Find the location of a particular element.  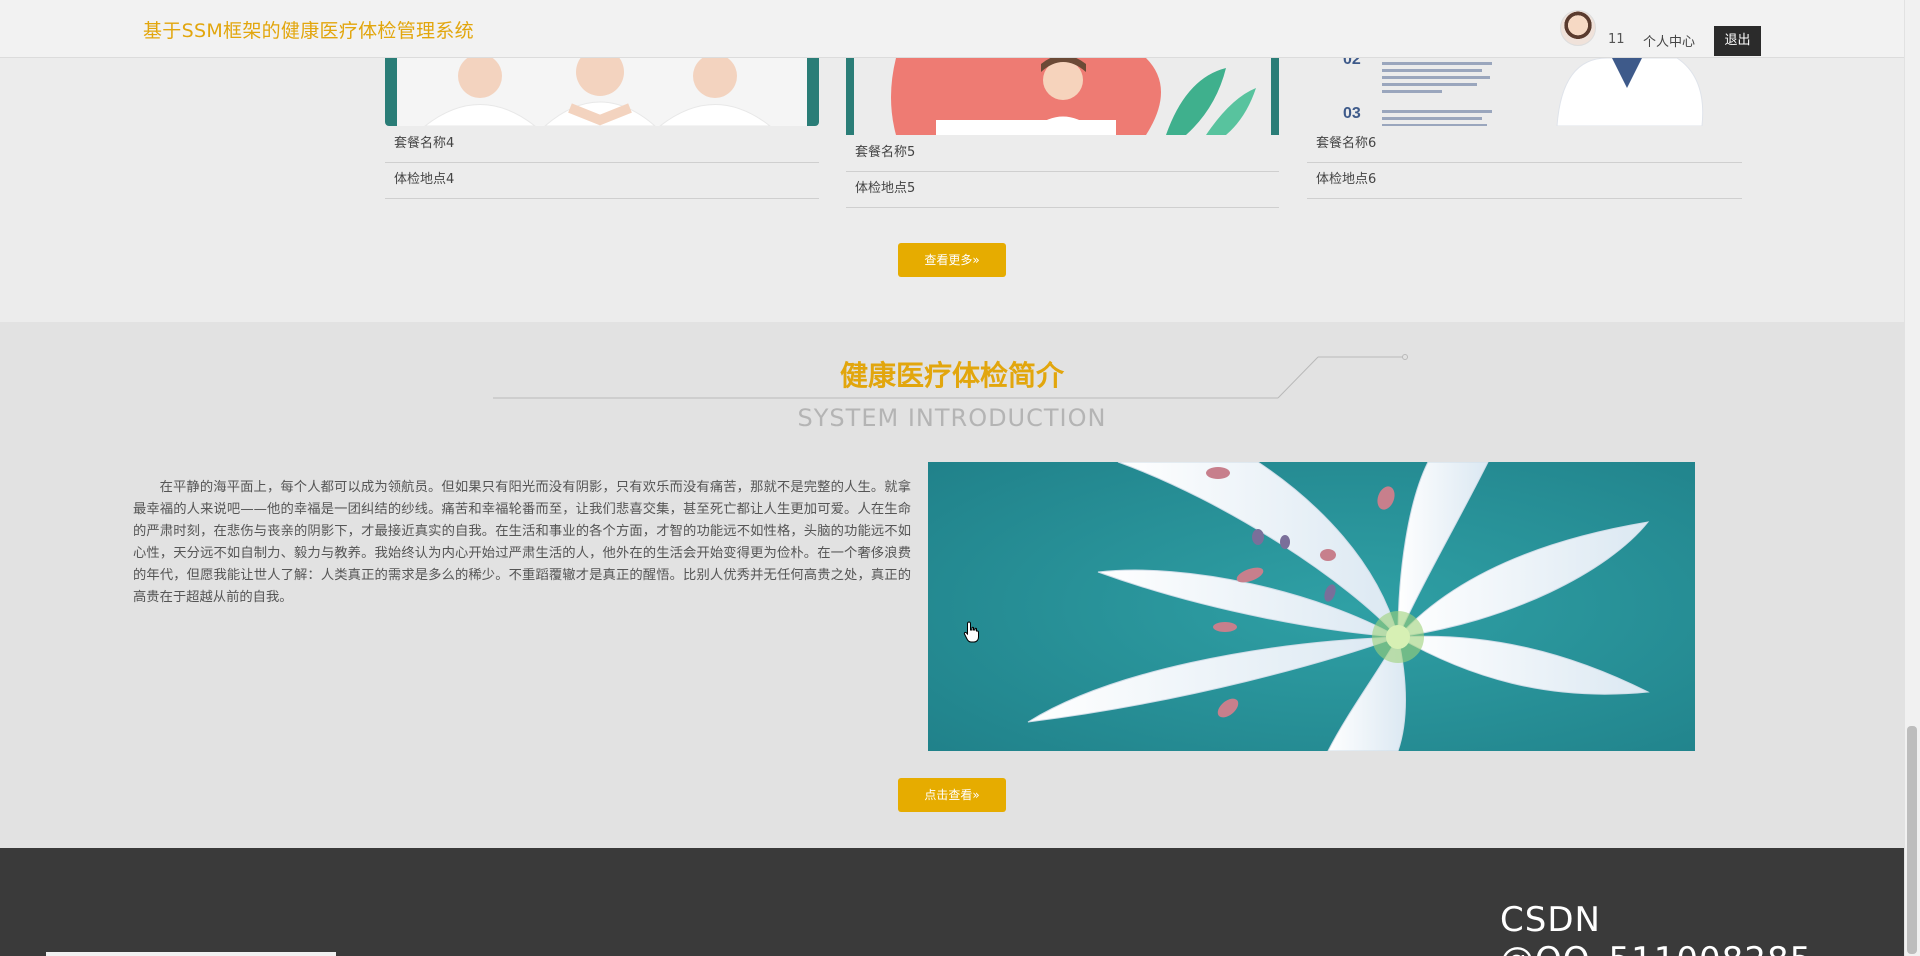

profile-link: 个人中心 is located at coordinates (1669, 40).